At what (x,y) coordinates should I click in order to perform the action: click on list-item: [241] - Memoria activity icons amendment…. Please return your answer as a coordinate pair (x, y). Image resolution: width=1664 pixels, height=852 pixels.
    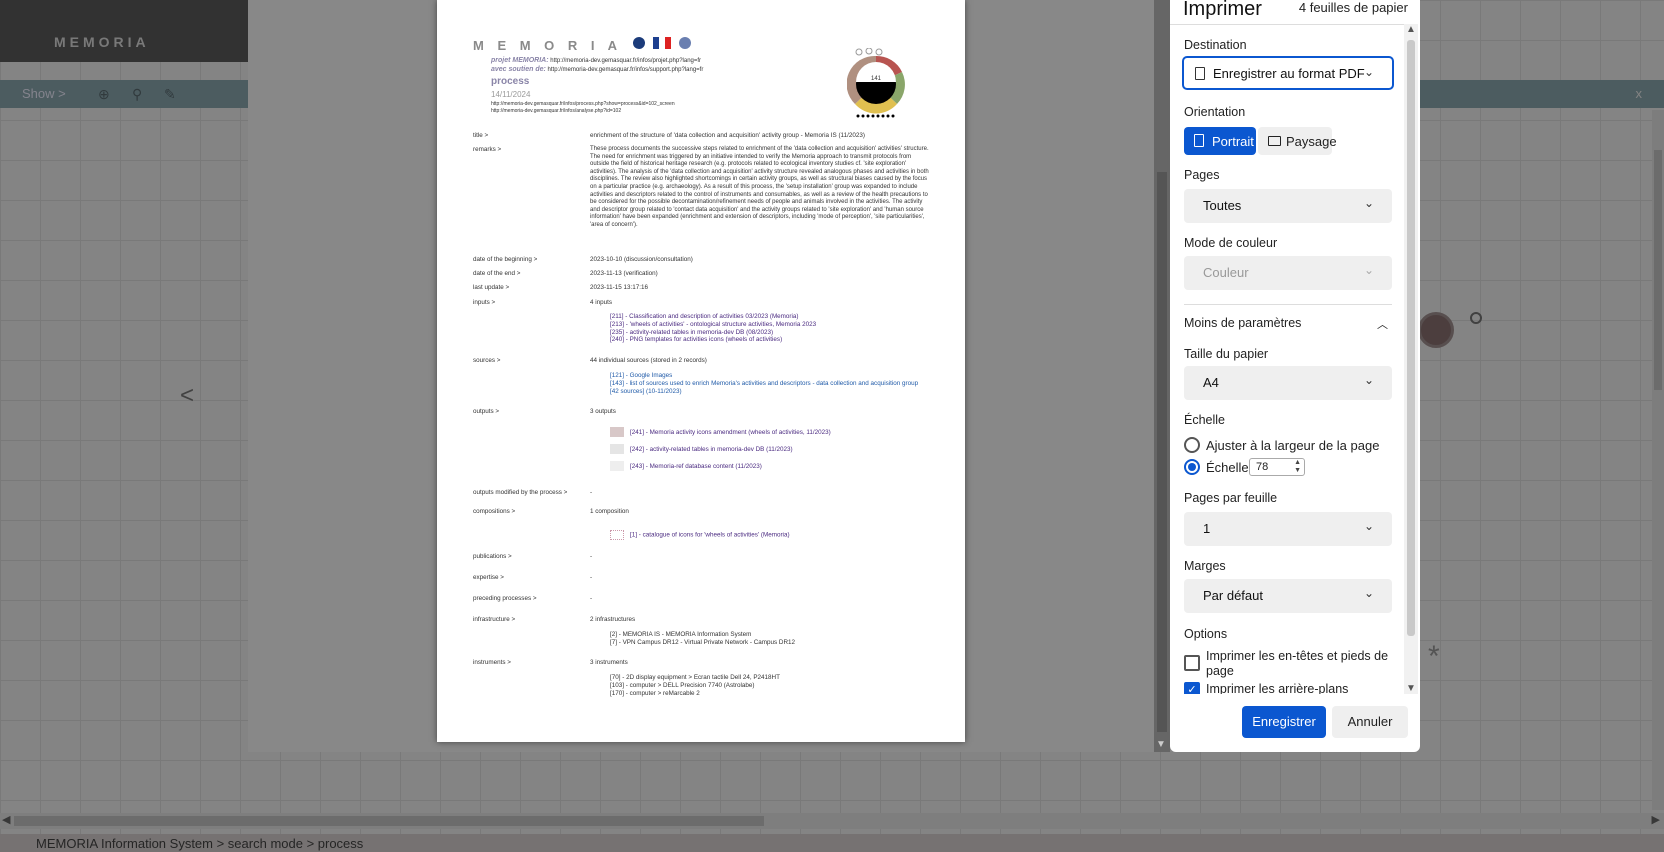
    Looking at the image, I should click on (730, 432).